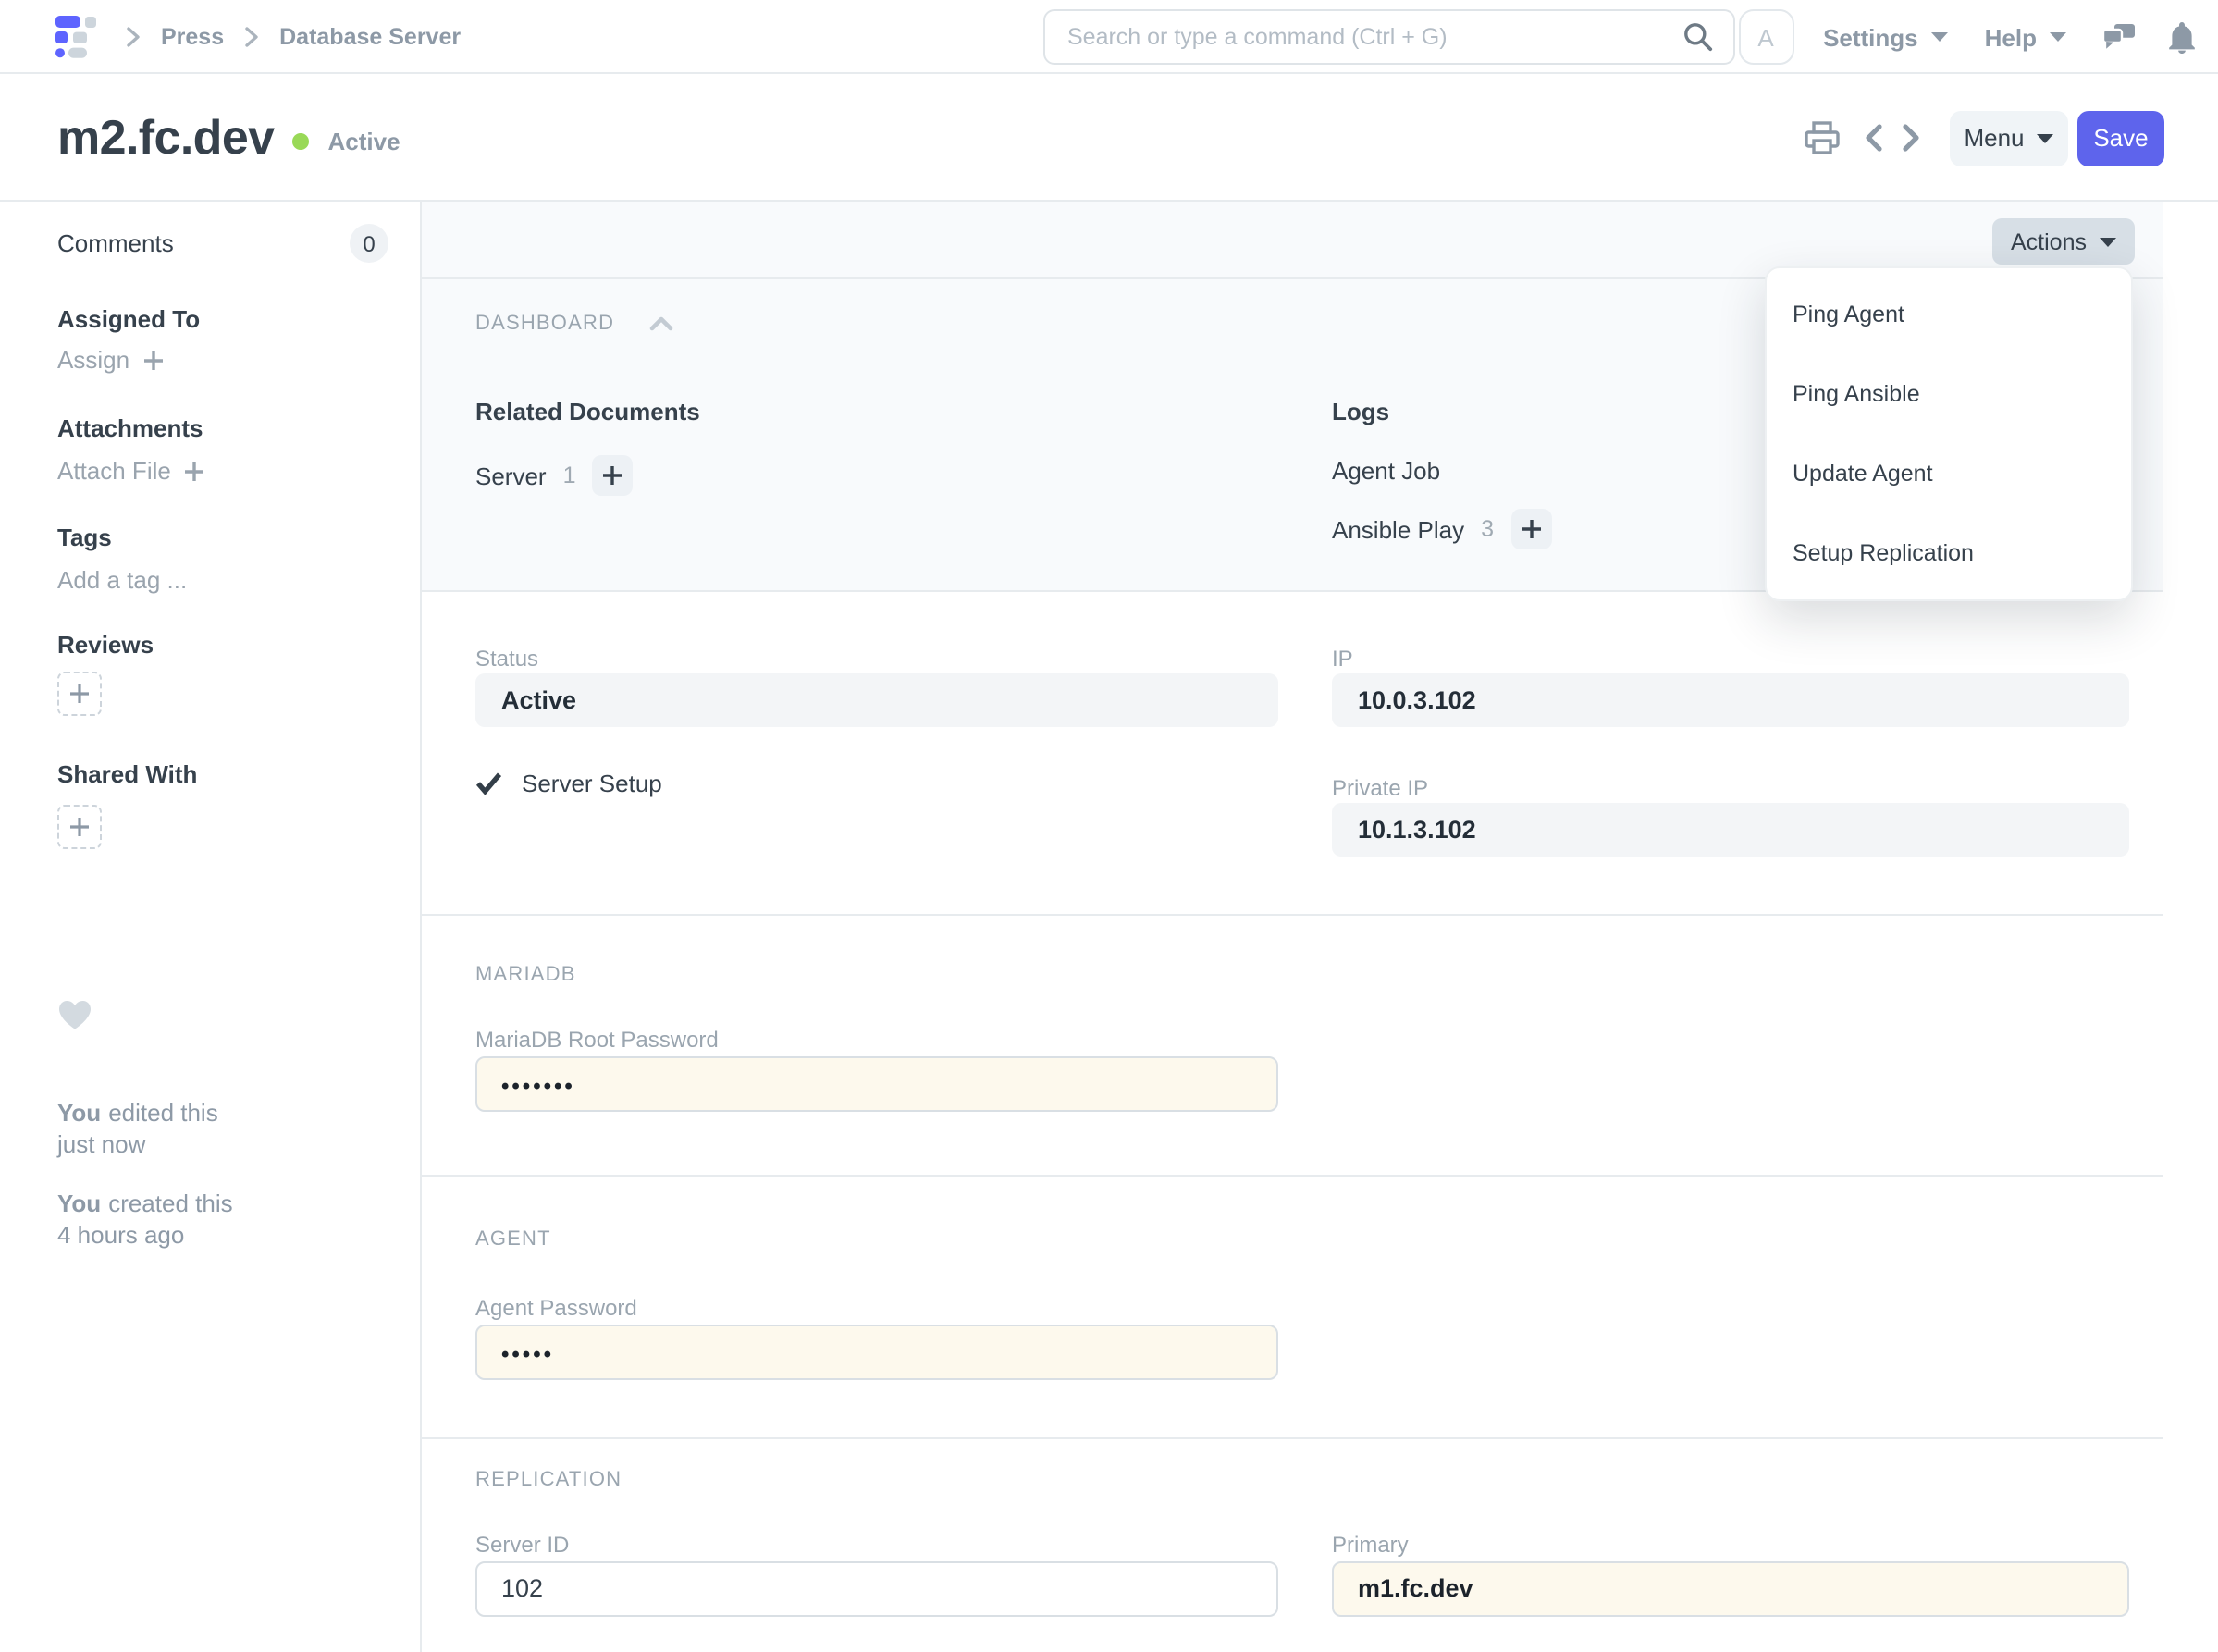  What do you see at coordinates (85, 537) in the screenshot?
I see `tags-heading: Tags` at bounding box center [85, 537].